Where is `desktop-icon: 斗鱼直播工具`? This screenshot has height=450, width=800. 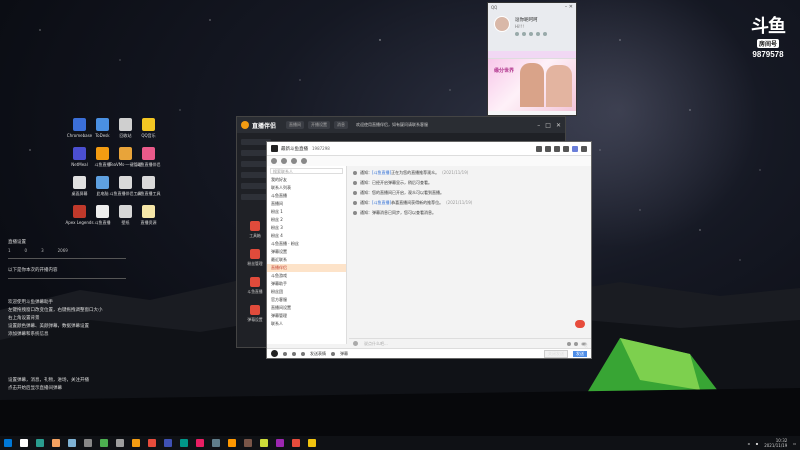
desktop-icon: 斗鱼直播工具 is located at coordinates (149, 186).